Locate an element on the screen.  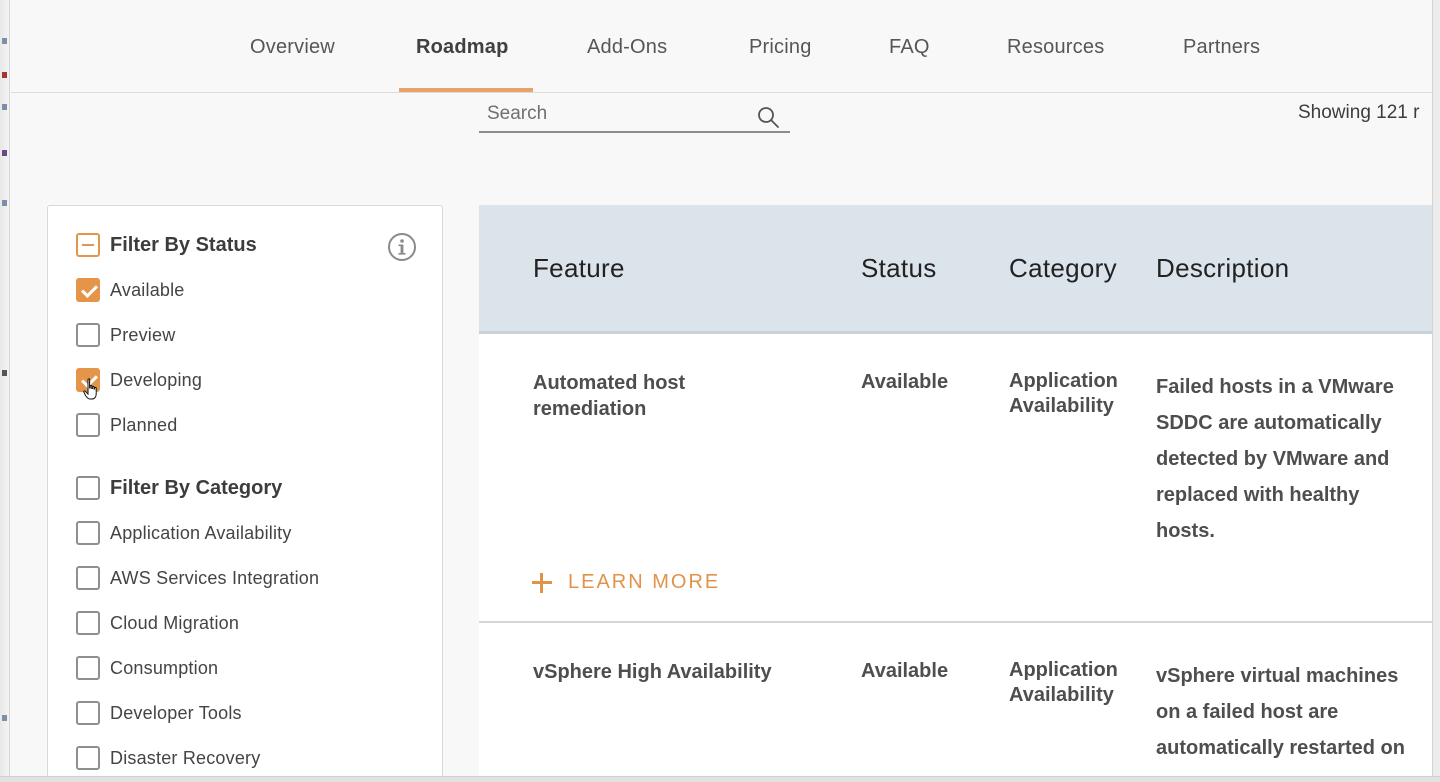
description-line: detected by VMware and is located at coordinates (1273, 459).